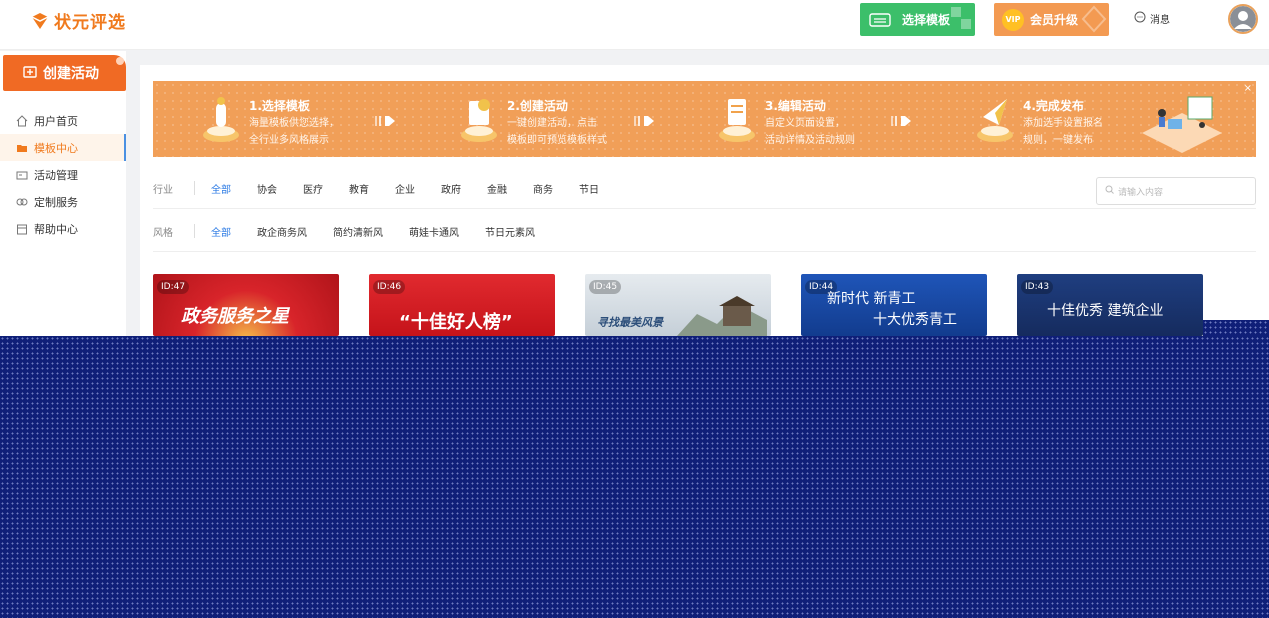 This screenshot has width=1269, height=618. What do you see at coordinates (634, 25) in the screenshot?
I see `top-header: 状元评选 选择模板 VIP 会员升级 消息` at bounding box center [634, 25].